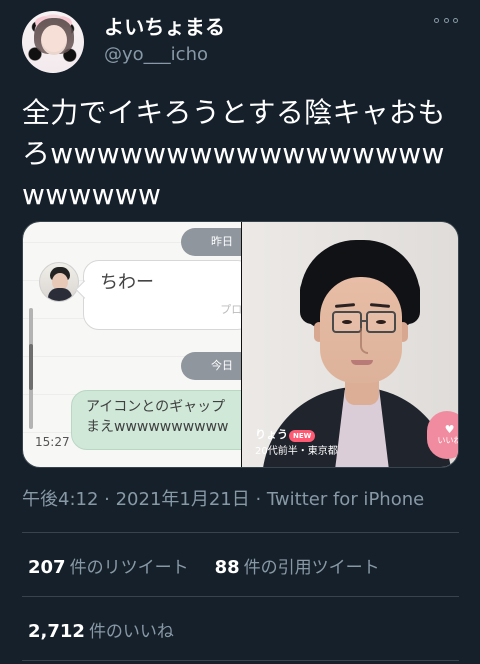 The image size is (480, 664). I want to click on tweet-stats-row: 207 件のリツイート 88 件の引用ツイート, so click(204, 565).